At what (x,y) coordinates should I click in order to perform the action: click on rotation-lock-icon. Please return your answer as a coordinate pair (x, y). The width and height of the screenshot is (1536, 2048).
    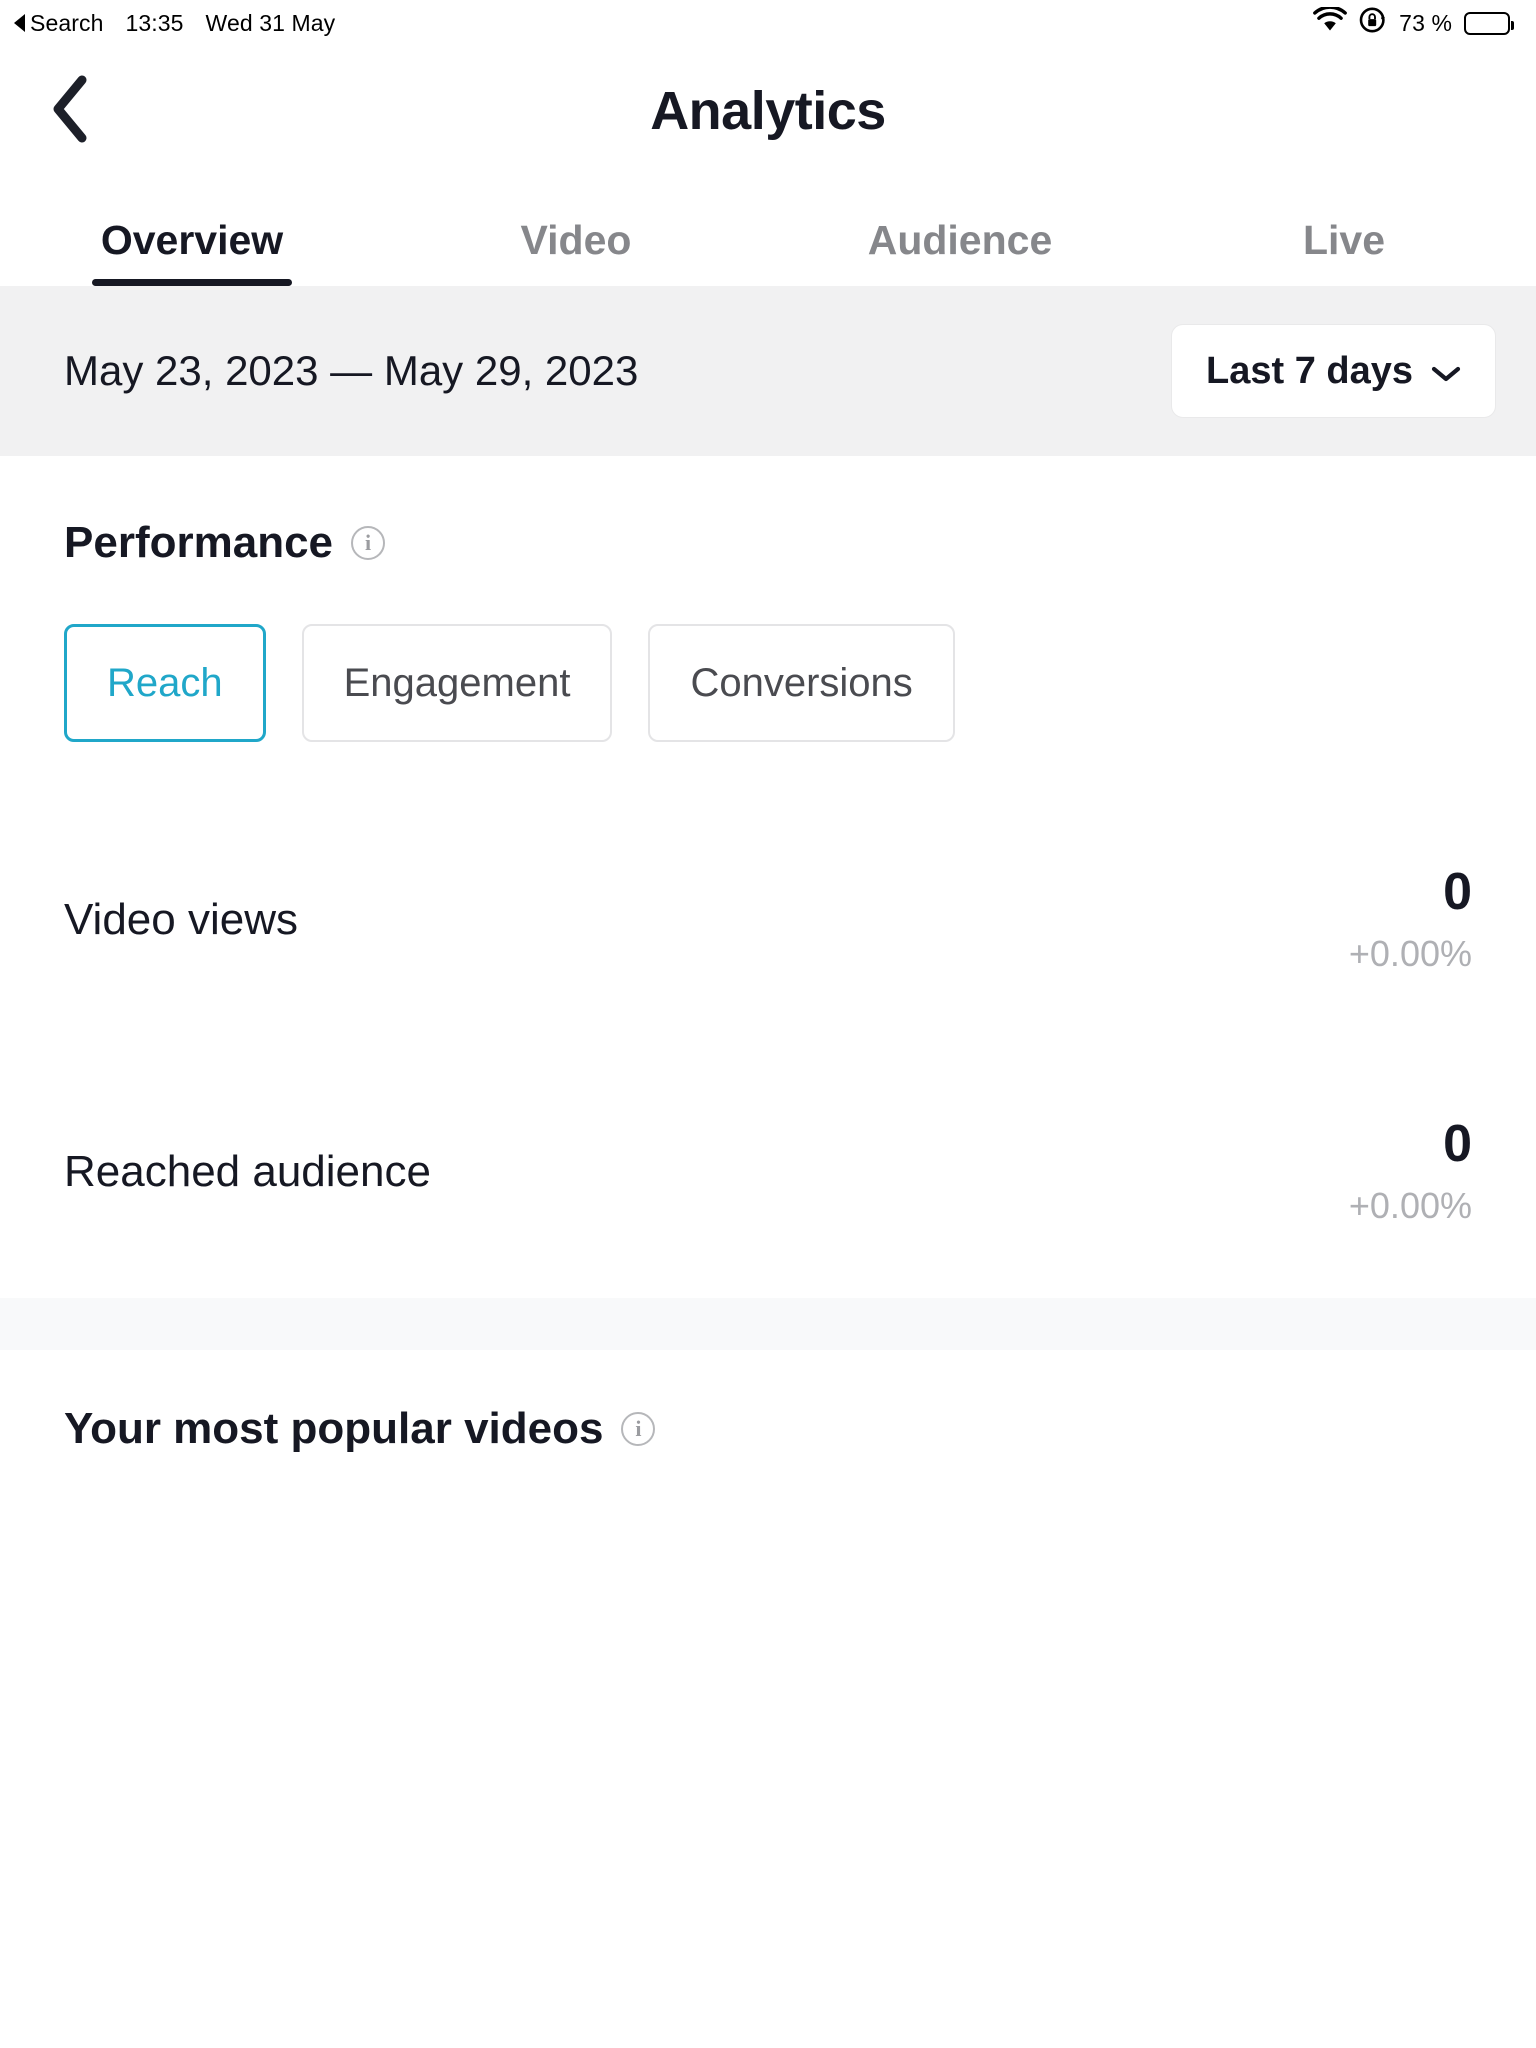
    Looking at the image, I should click on (1373, 23).